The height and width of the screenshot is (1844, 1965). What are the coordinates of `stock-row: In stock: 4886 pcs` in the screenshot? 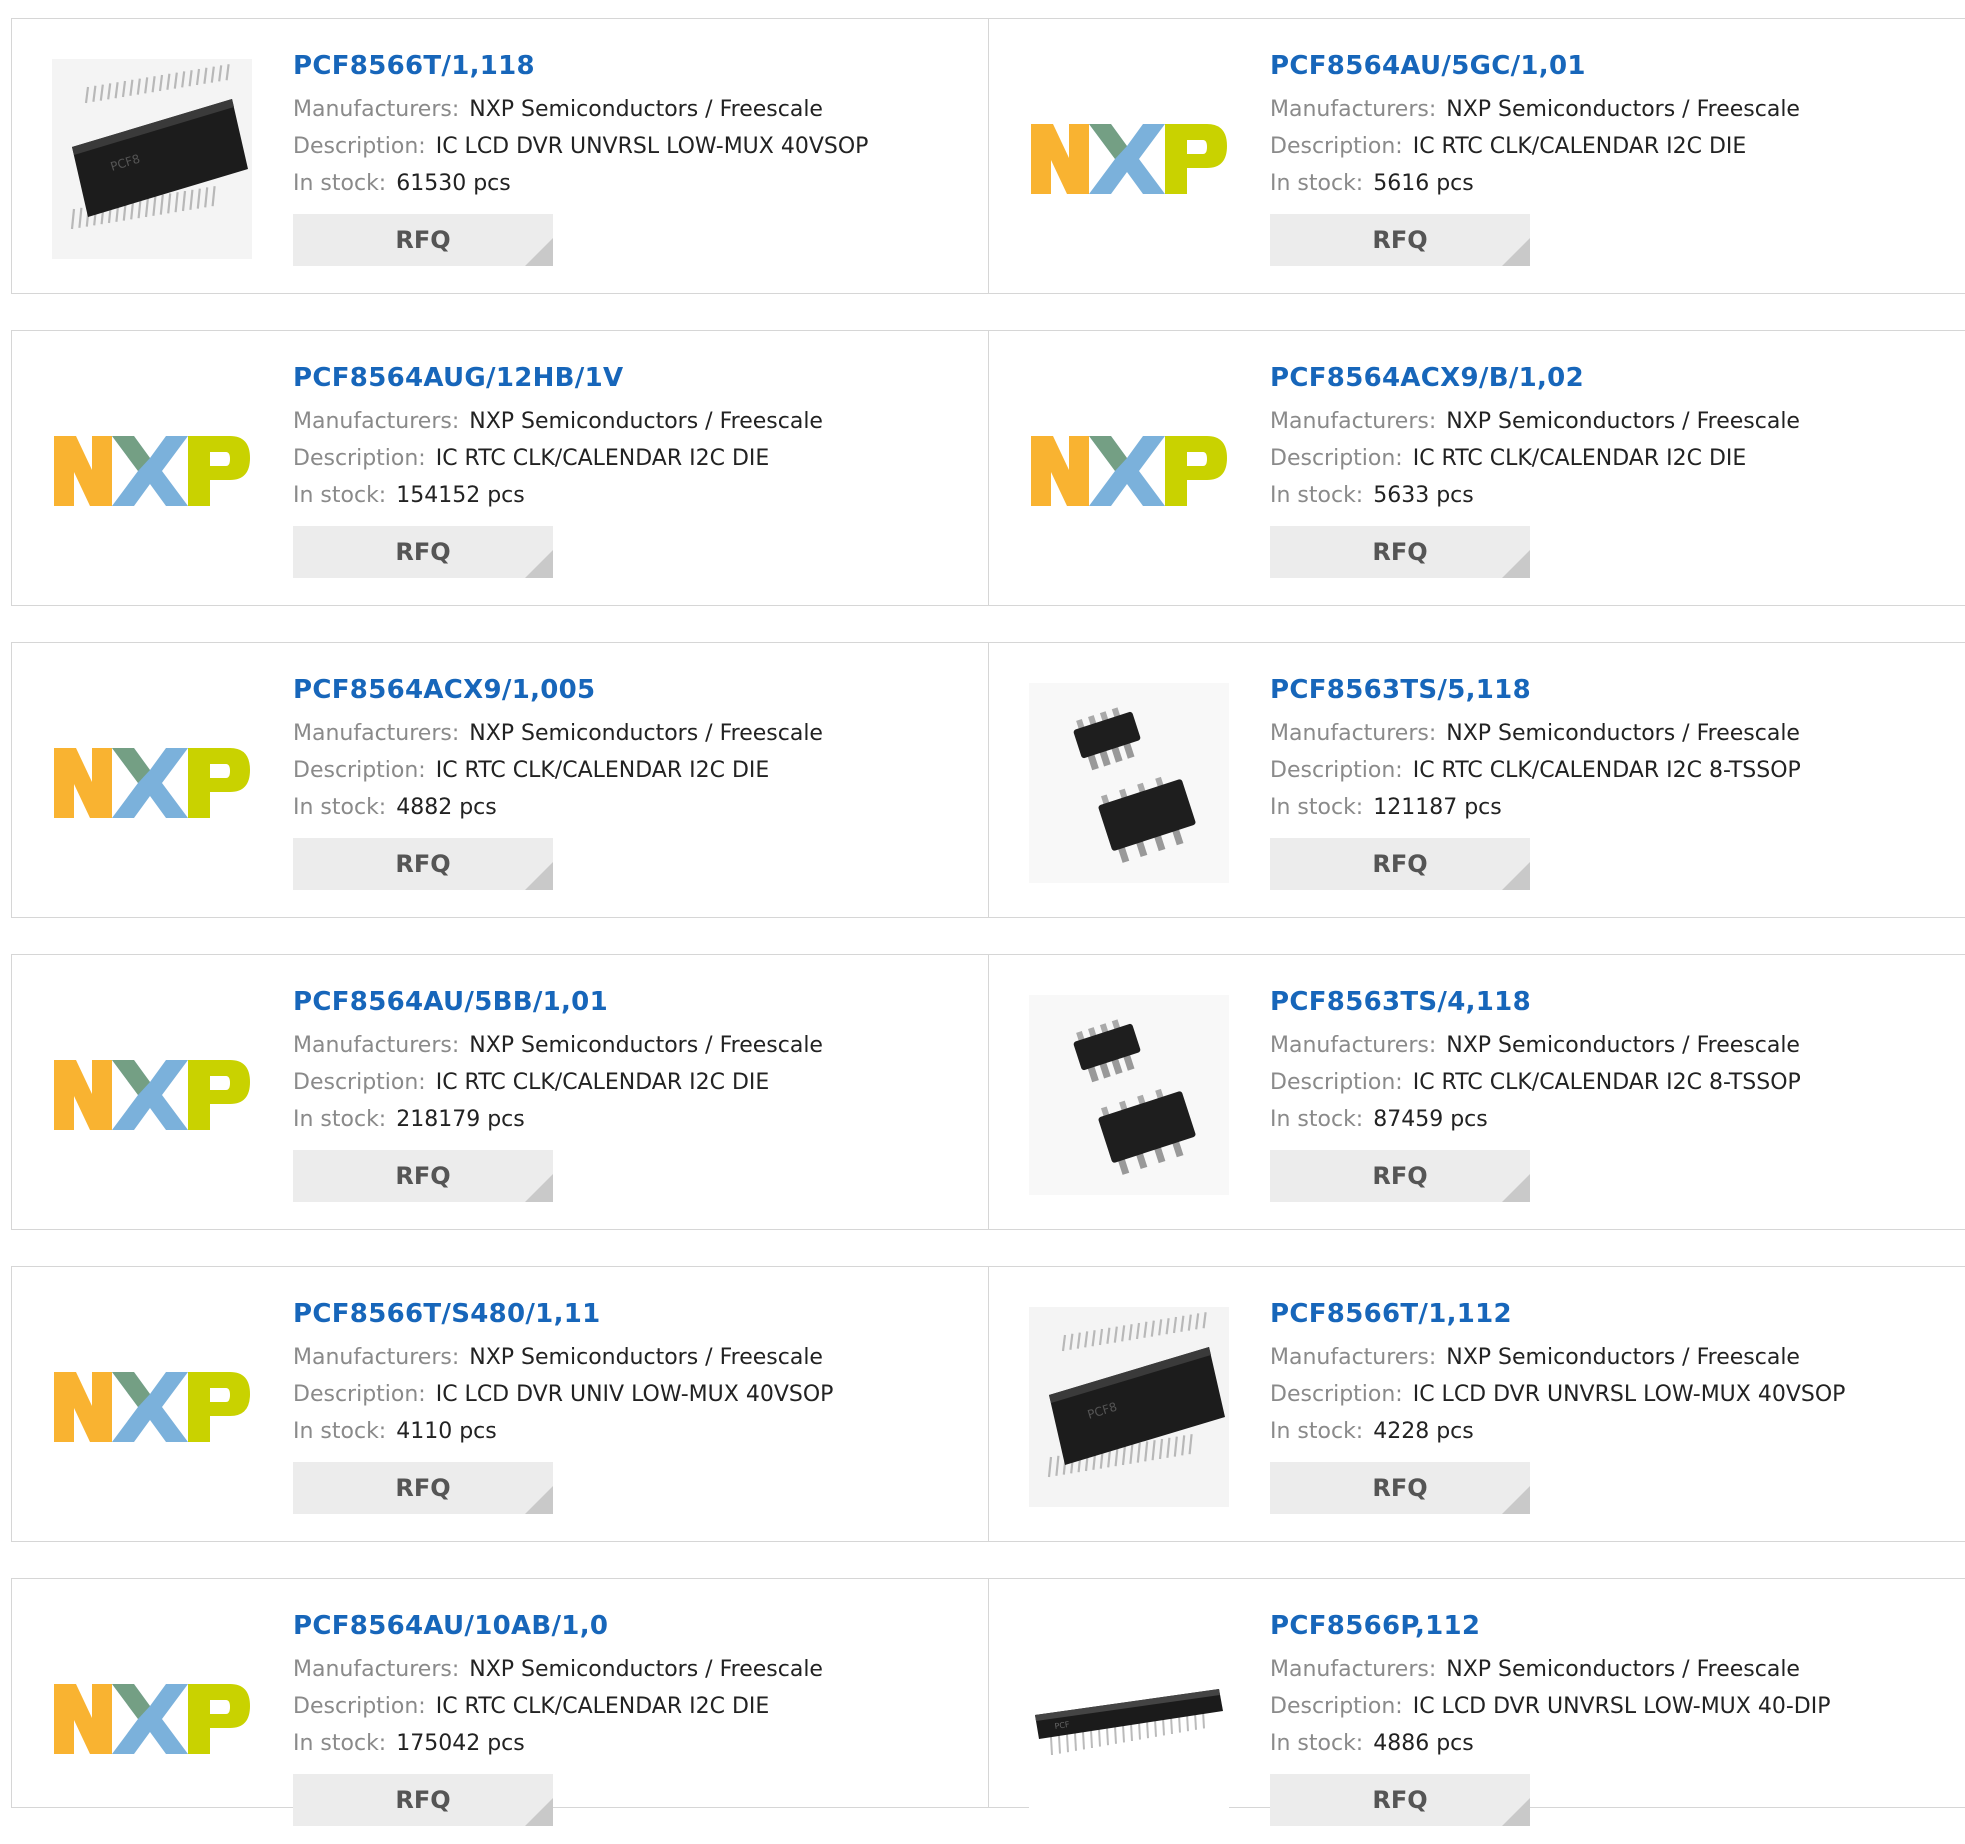 It's located at (1550, 1743).